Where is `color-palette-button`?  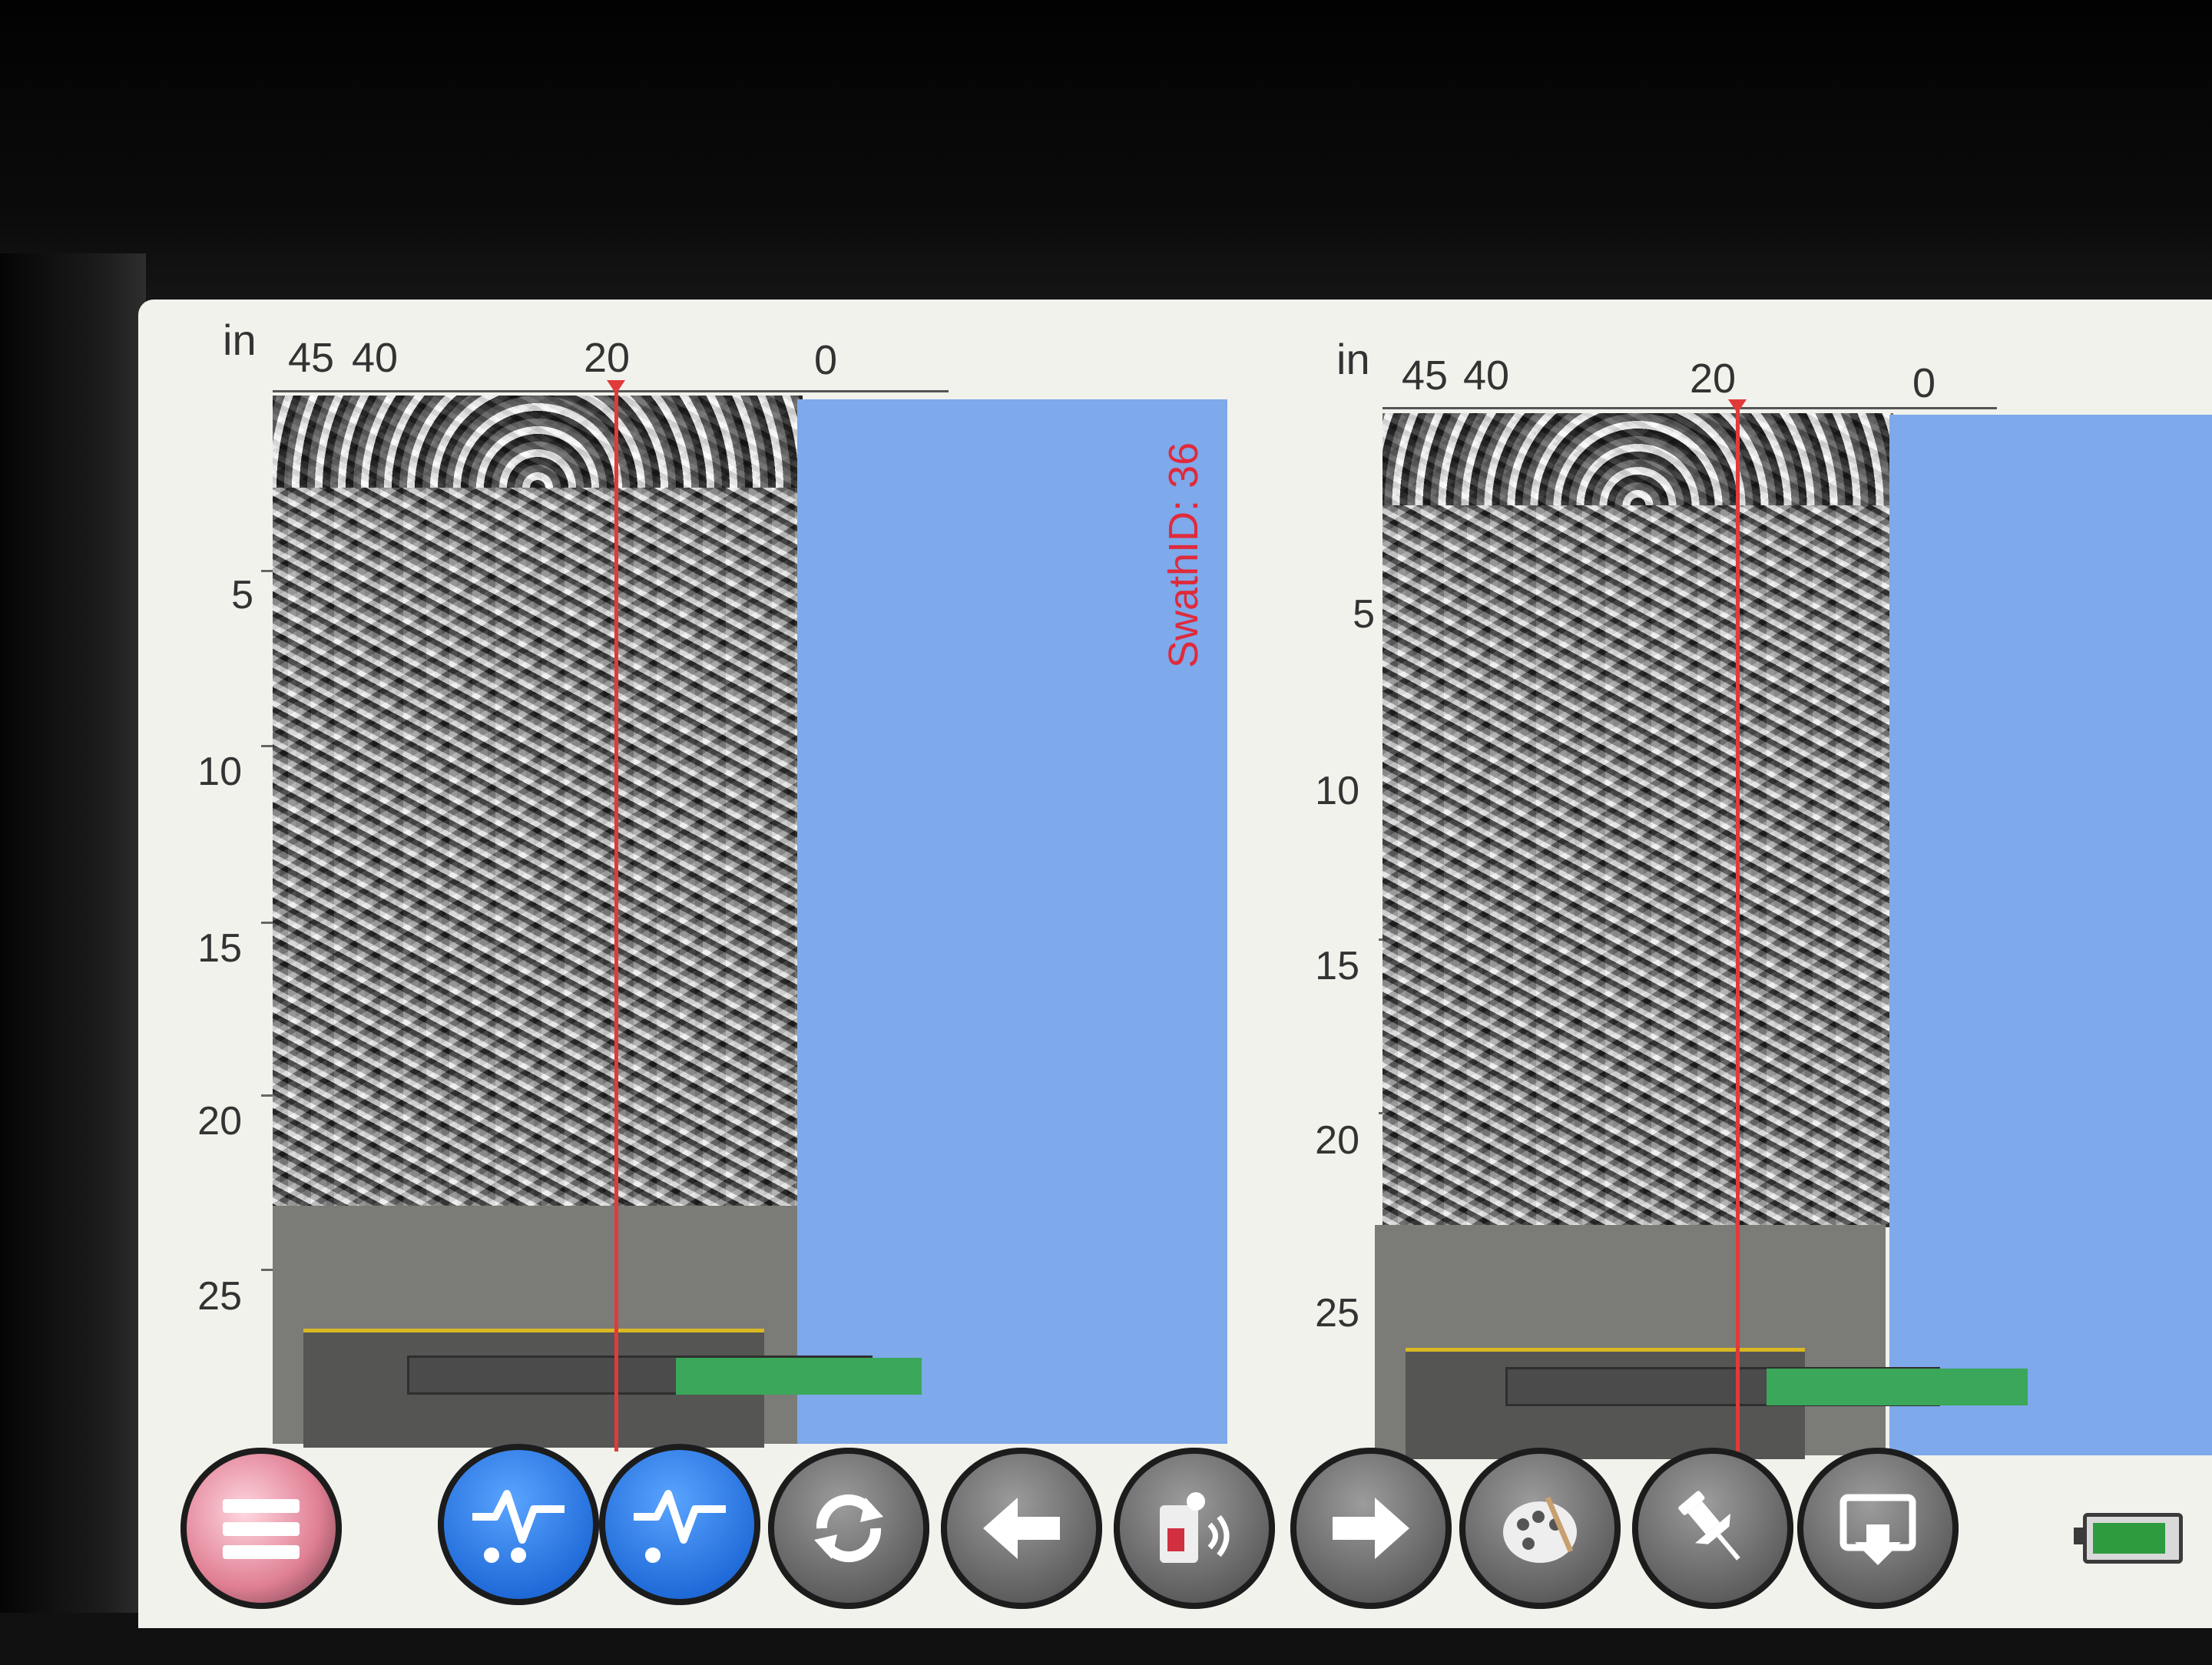
color-palette-button is located at coordinates (1540, 1528).